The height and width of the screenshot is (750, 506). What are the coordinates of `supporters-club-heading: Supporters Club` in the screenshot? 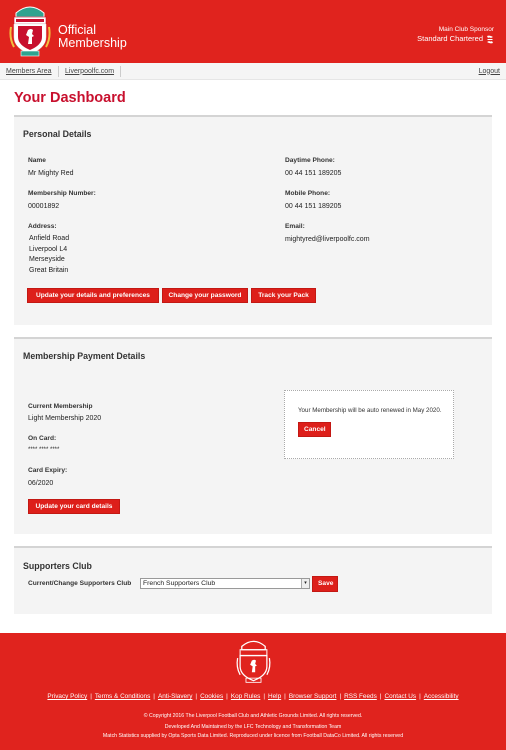 It's located at (57, 566).